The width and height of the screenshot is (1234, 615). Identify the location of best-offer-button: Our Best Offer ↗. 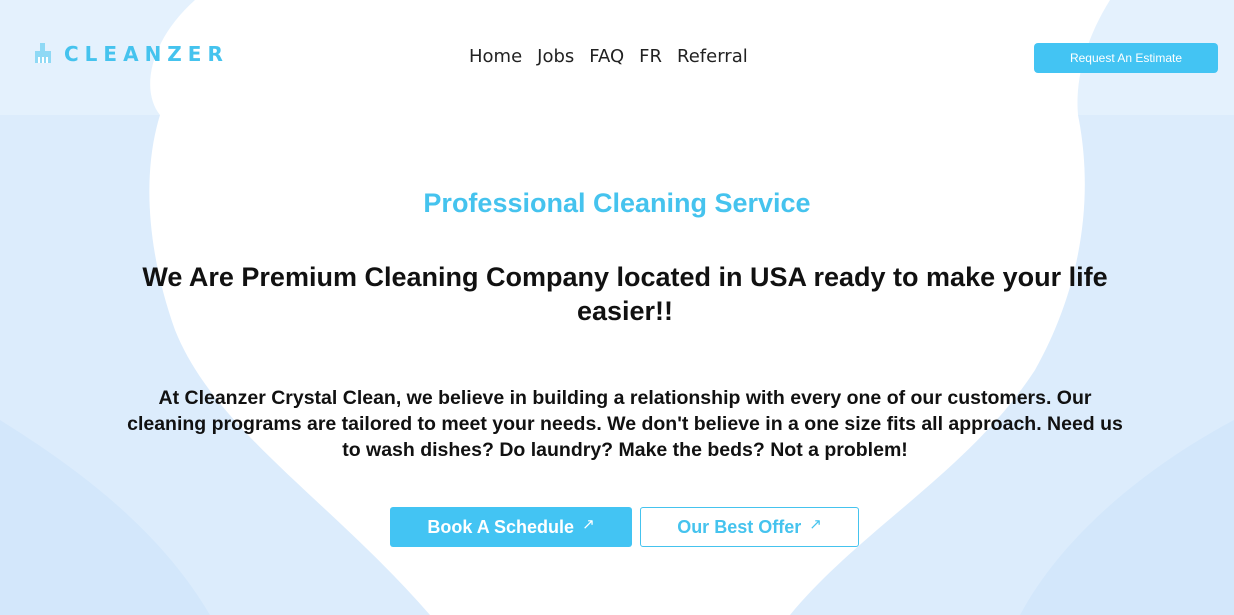
(749, 527).